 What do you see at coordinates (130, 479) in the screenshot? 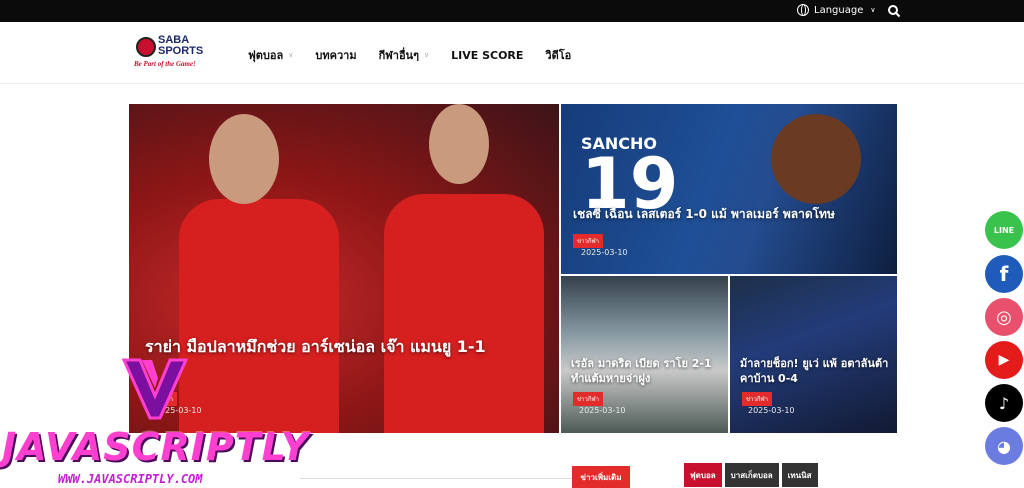
I see `watermark-url: WWW.JAVASCRIPTLY.COM` at bounding box center [130, 479].